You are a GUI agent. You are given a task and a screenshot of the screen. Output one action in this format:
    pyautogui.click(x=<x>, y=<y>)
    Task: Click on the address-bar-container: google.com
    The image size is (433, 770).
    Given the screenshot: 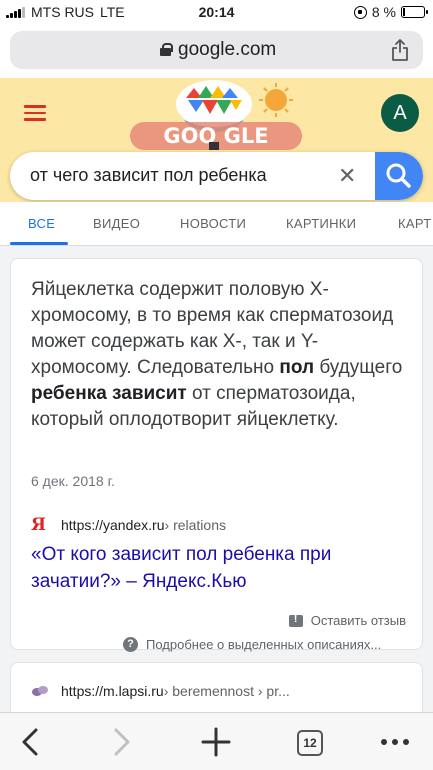 What is the action you would take?
    pyautogui.click(x=216, y=51)
    